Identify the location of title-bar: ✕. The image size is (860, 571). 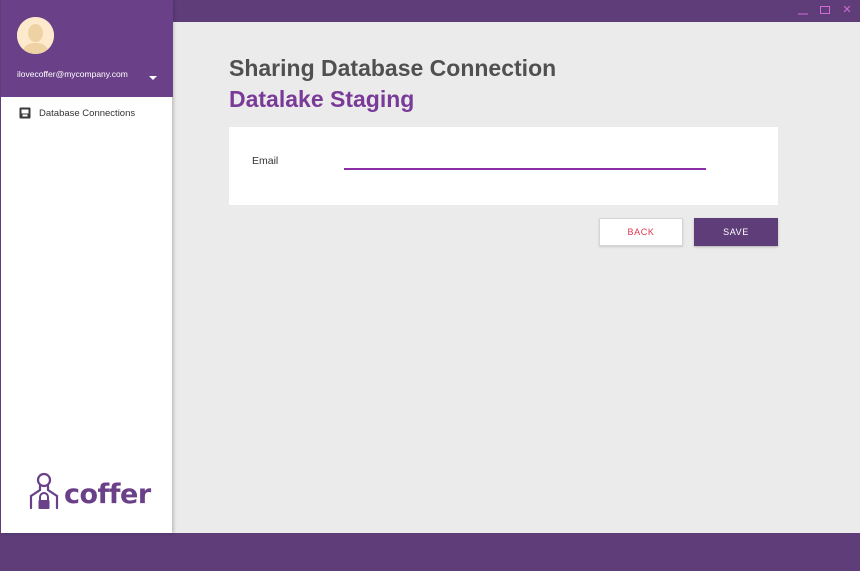
(516, 11).